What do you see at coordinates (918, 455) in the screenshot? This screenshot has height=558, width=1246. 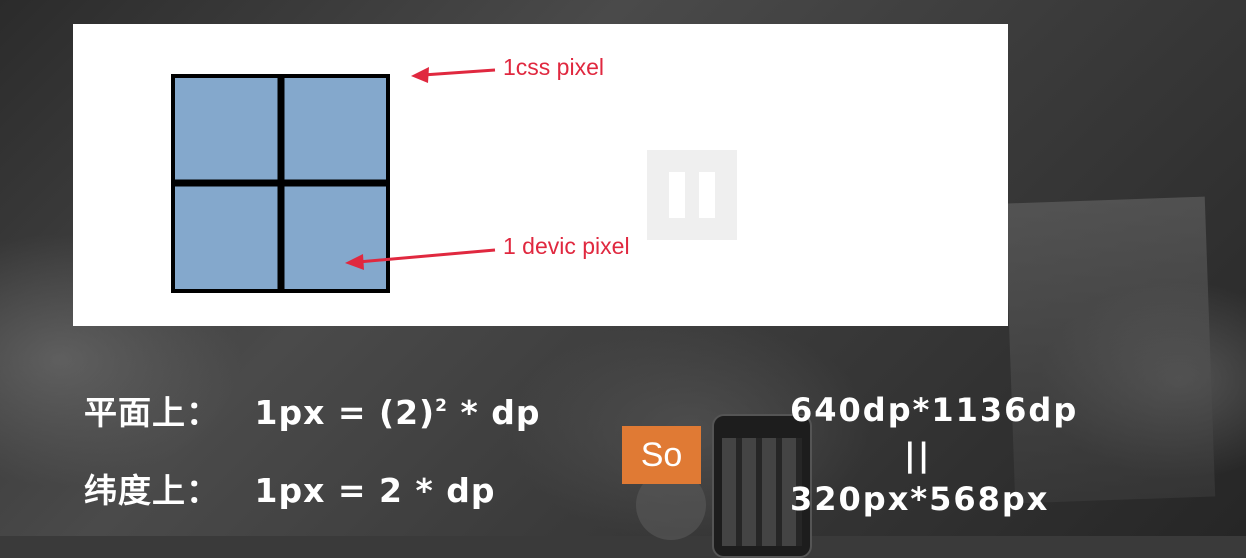 I see `resolution-equals: ||` at bounding box center [918, 455].